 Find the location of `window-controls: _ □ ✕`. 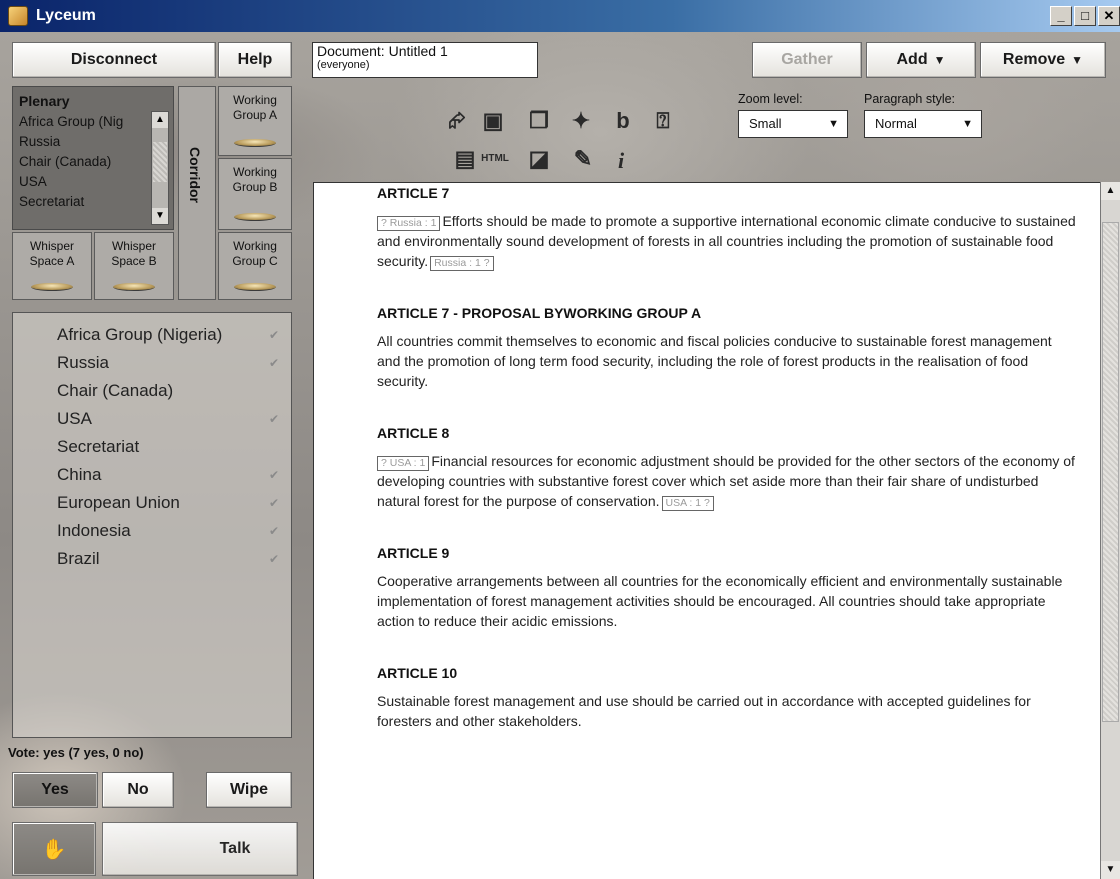

window-controls: _ □ ✕ is located at coordinates (1085, 16).